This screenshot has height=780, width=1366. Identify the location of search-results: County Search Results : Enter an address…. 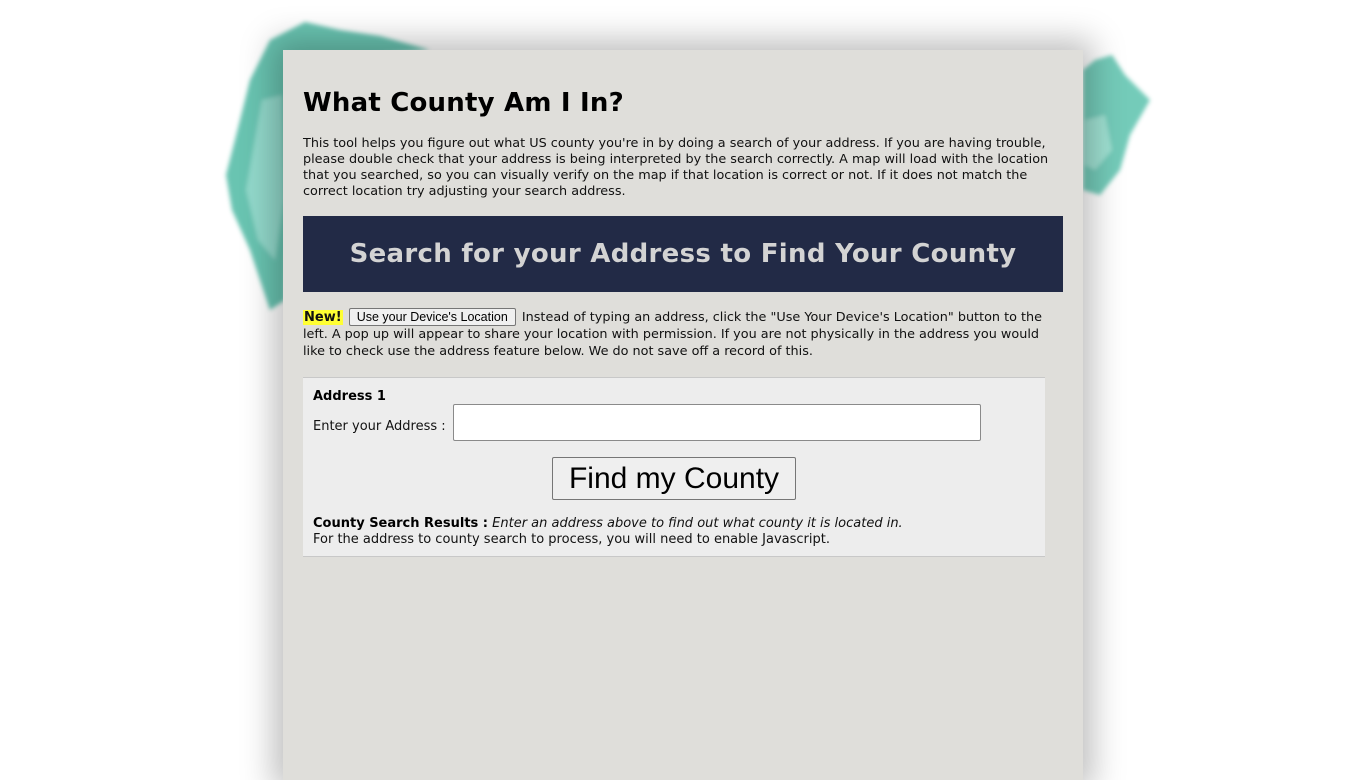
(608, 532).